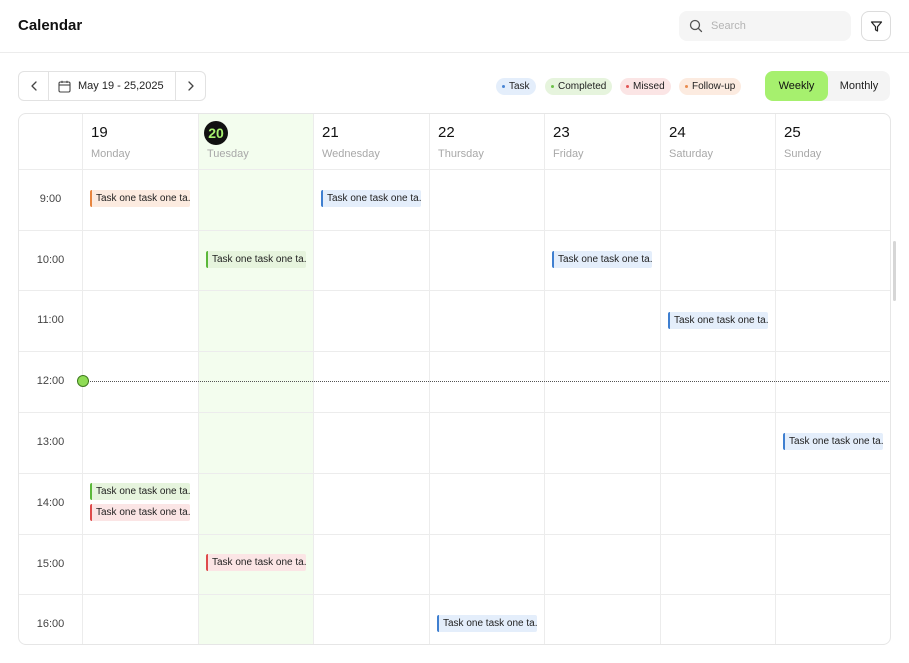 This screenshot has width=909, height=663. I want to click on day-name: Friday, so click(568, 154).